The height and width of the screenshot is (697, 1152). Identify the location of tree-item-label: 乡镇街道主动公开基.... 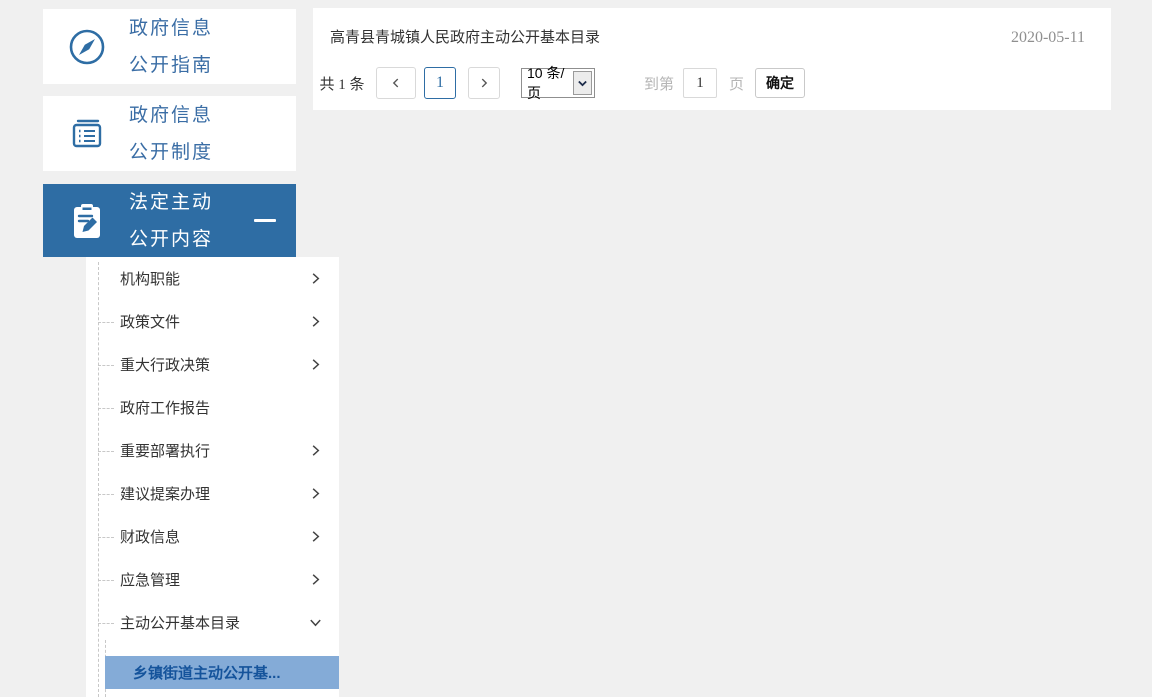
(207, 673).